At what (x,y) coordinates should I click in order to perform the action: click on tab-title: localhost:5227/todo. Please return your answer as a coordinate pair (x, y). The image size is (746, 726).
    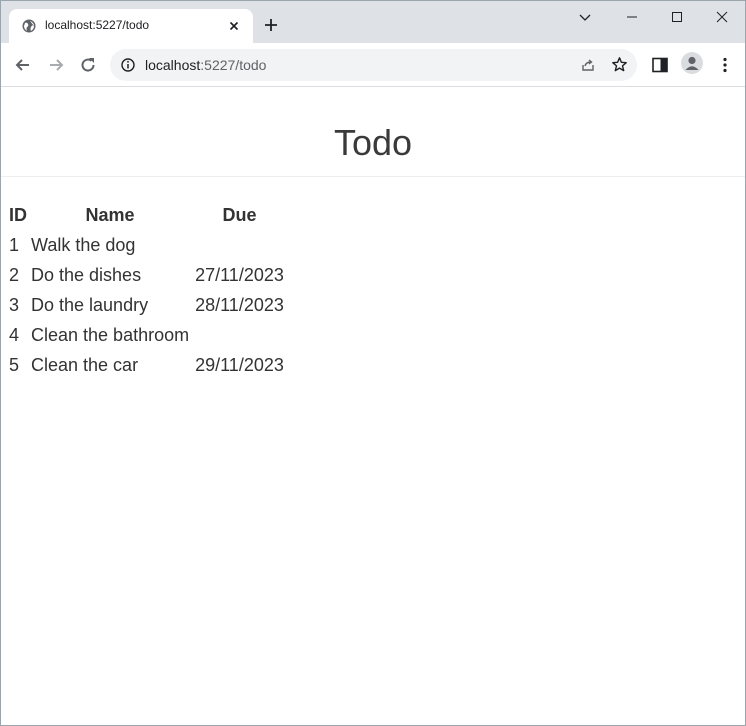
    Looking at the image, I should click on (97, 25).